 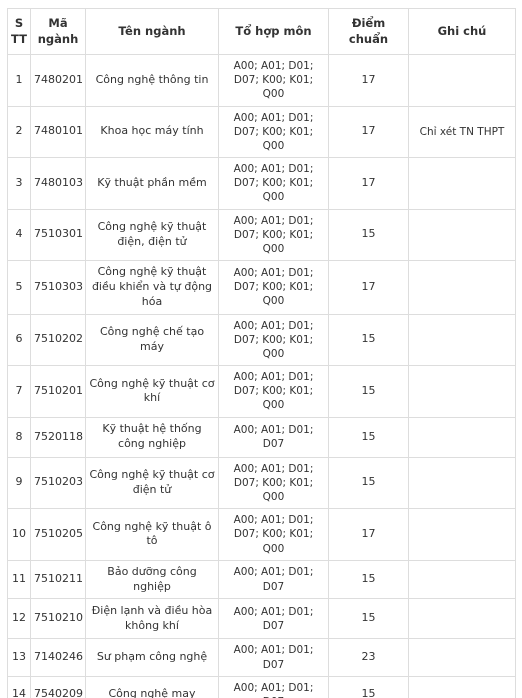 I want to click on cell-ma-nganh: 7510301, so click(x=58, y=235).